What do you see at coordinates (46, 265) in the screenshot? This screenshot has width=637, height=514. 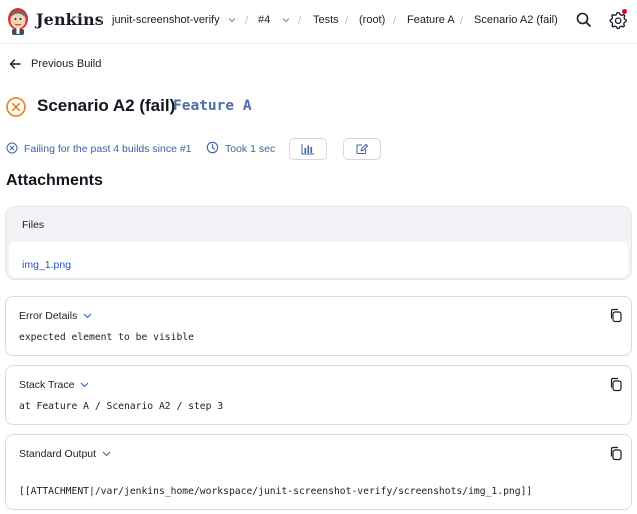 I see `attachment-link: img_1.png` at bounding box center [46, 265].